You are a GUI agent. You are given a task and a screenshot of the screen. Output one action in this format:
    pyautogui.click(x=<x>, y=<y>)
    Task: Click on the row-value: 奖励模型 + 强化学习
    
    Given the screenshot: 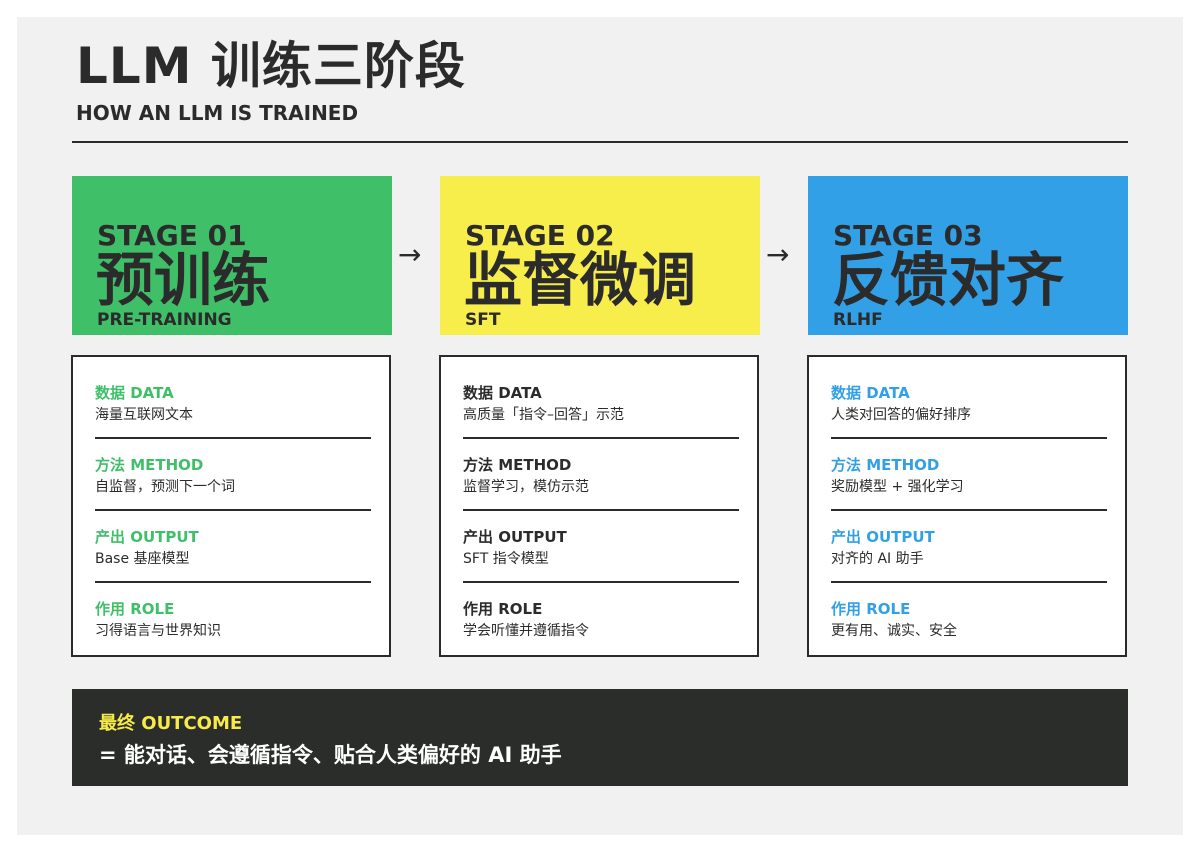 What is the action you would take?
    pyautogui.click(x=897, y=487)
    